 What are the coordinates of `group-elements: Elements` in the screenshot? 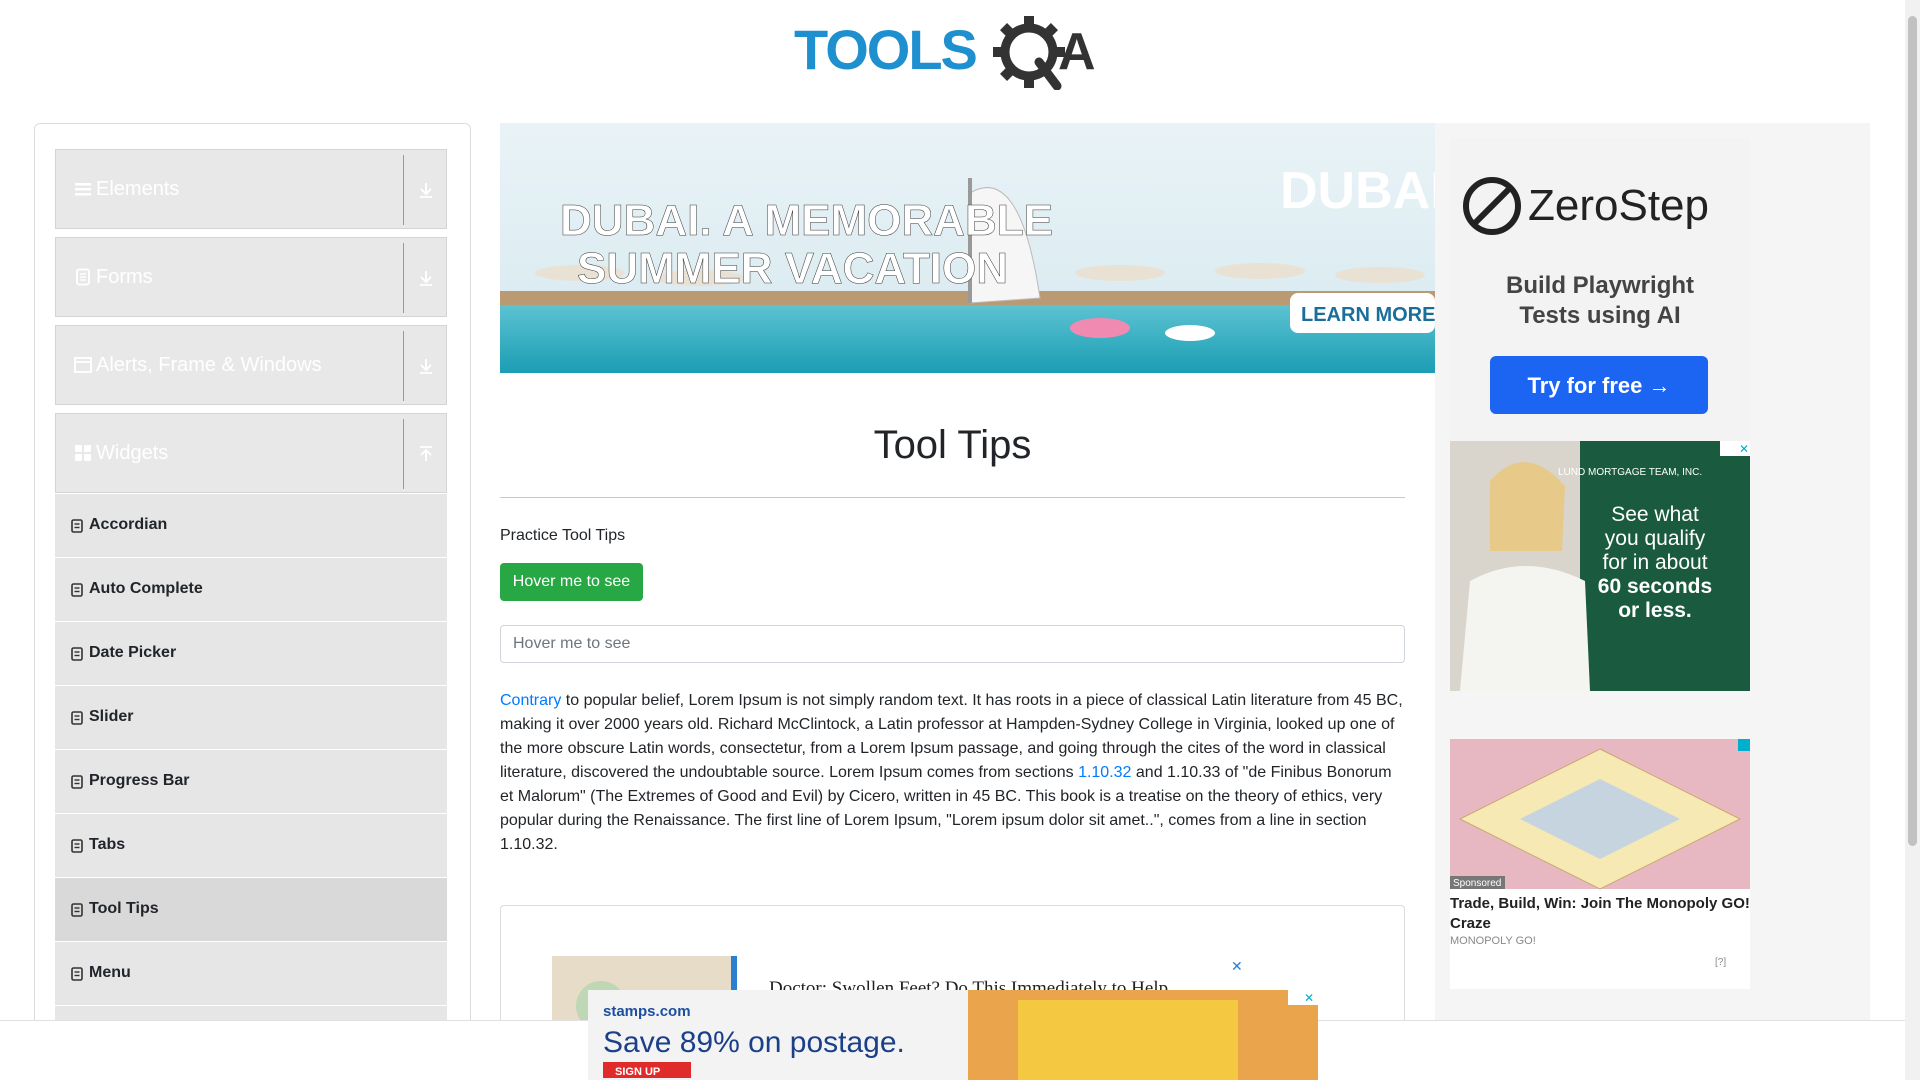 It's located at (251, 189).